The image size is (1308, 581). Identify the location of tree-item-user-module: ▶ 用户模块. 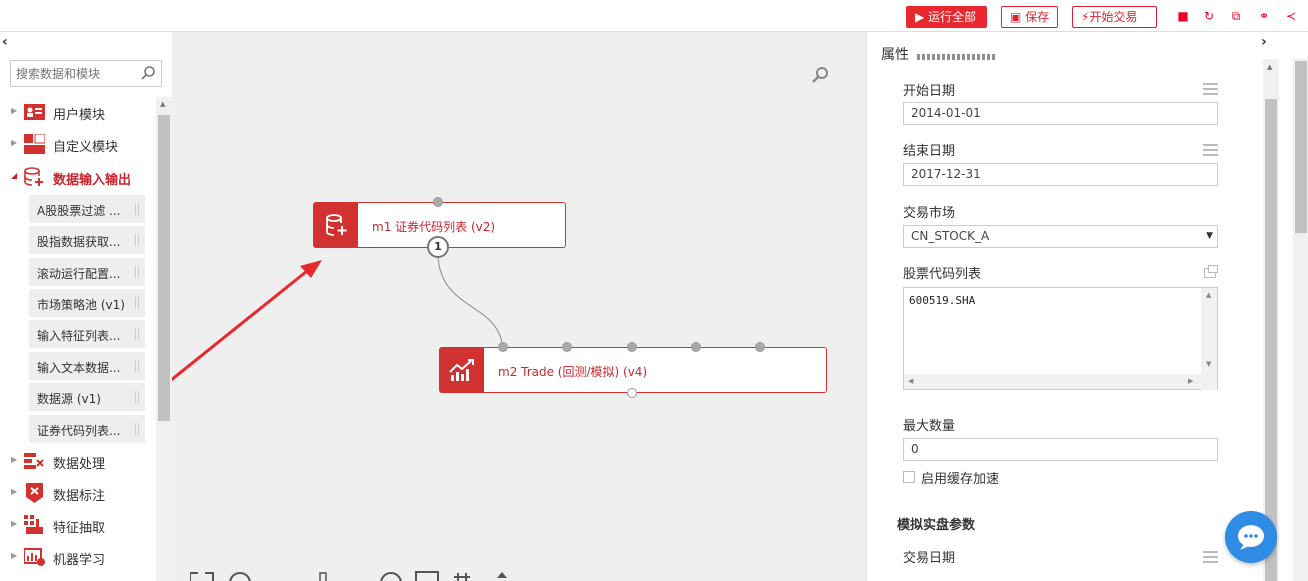
(78, 112).